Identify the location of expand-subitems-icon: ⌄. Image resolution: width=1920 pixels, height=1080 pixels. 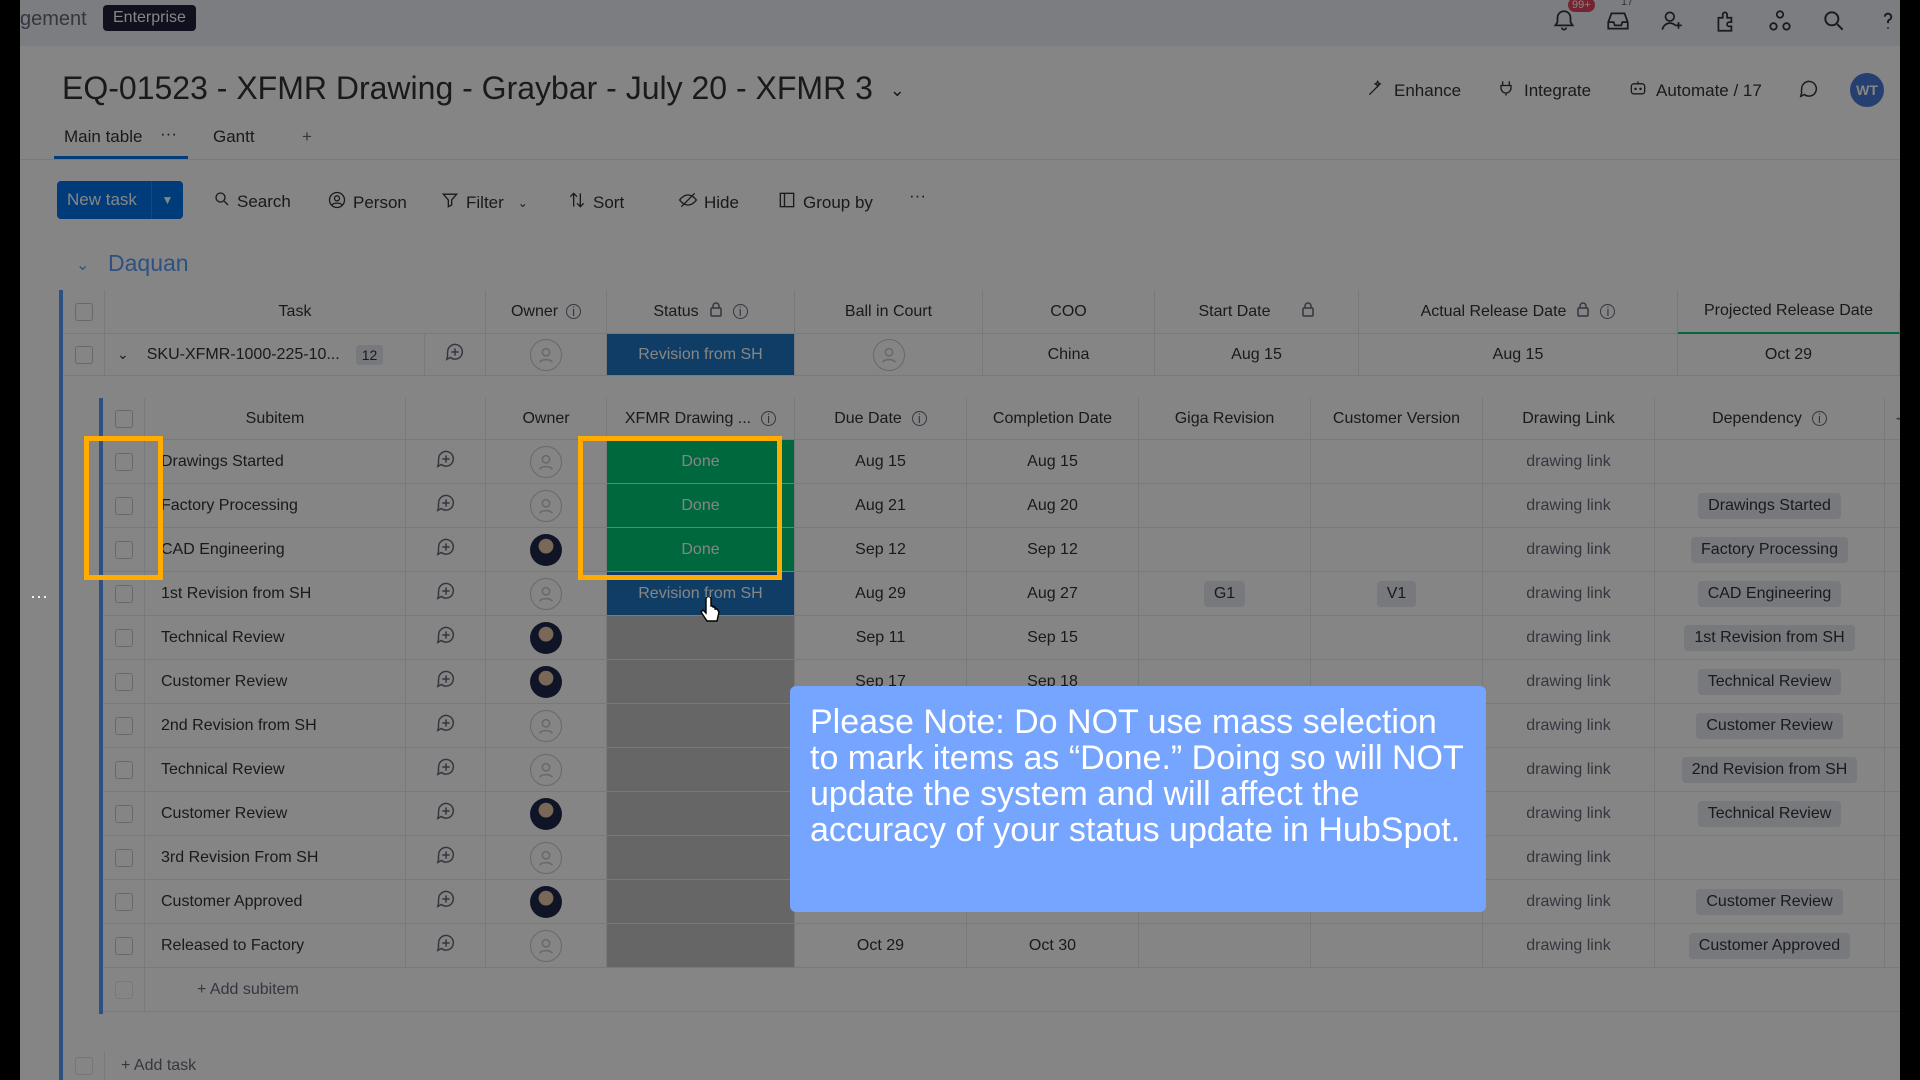
(123, 354).